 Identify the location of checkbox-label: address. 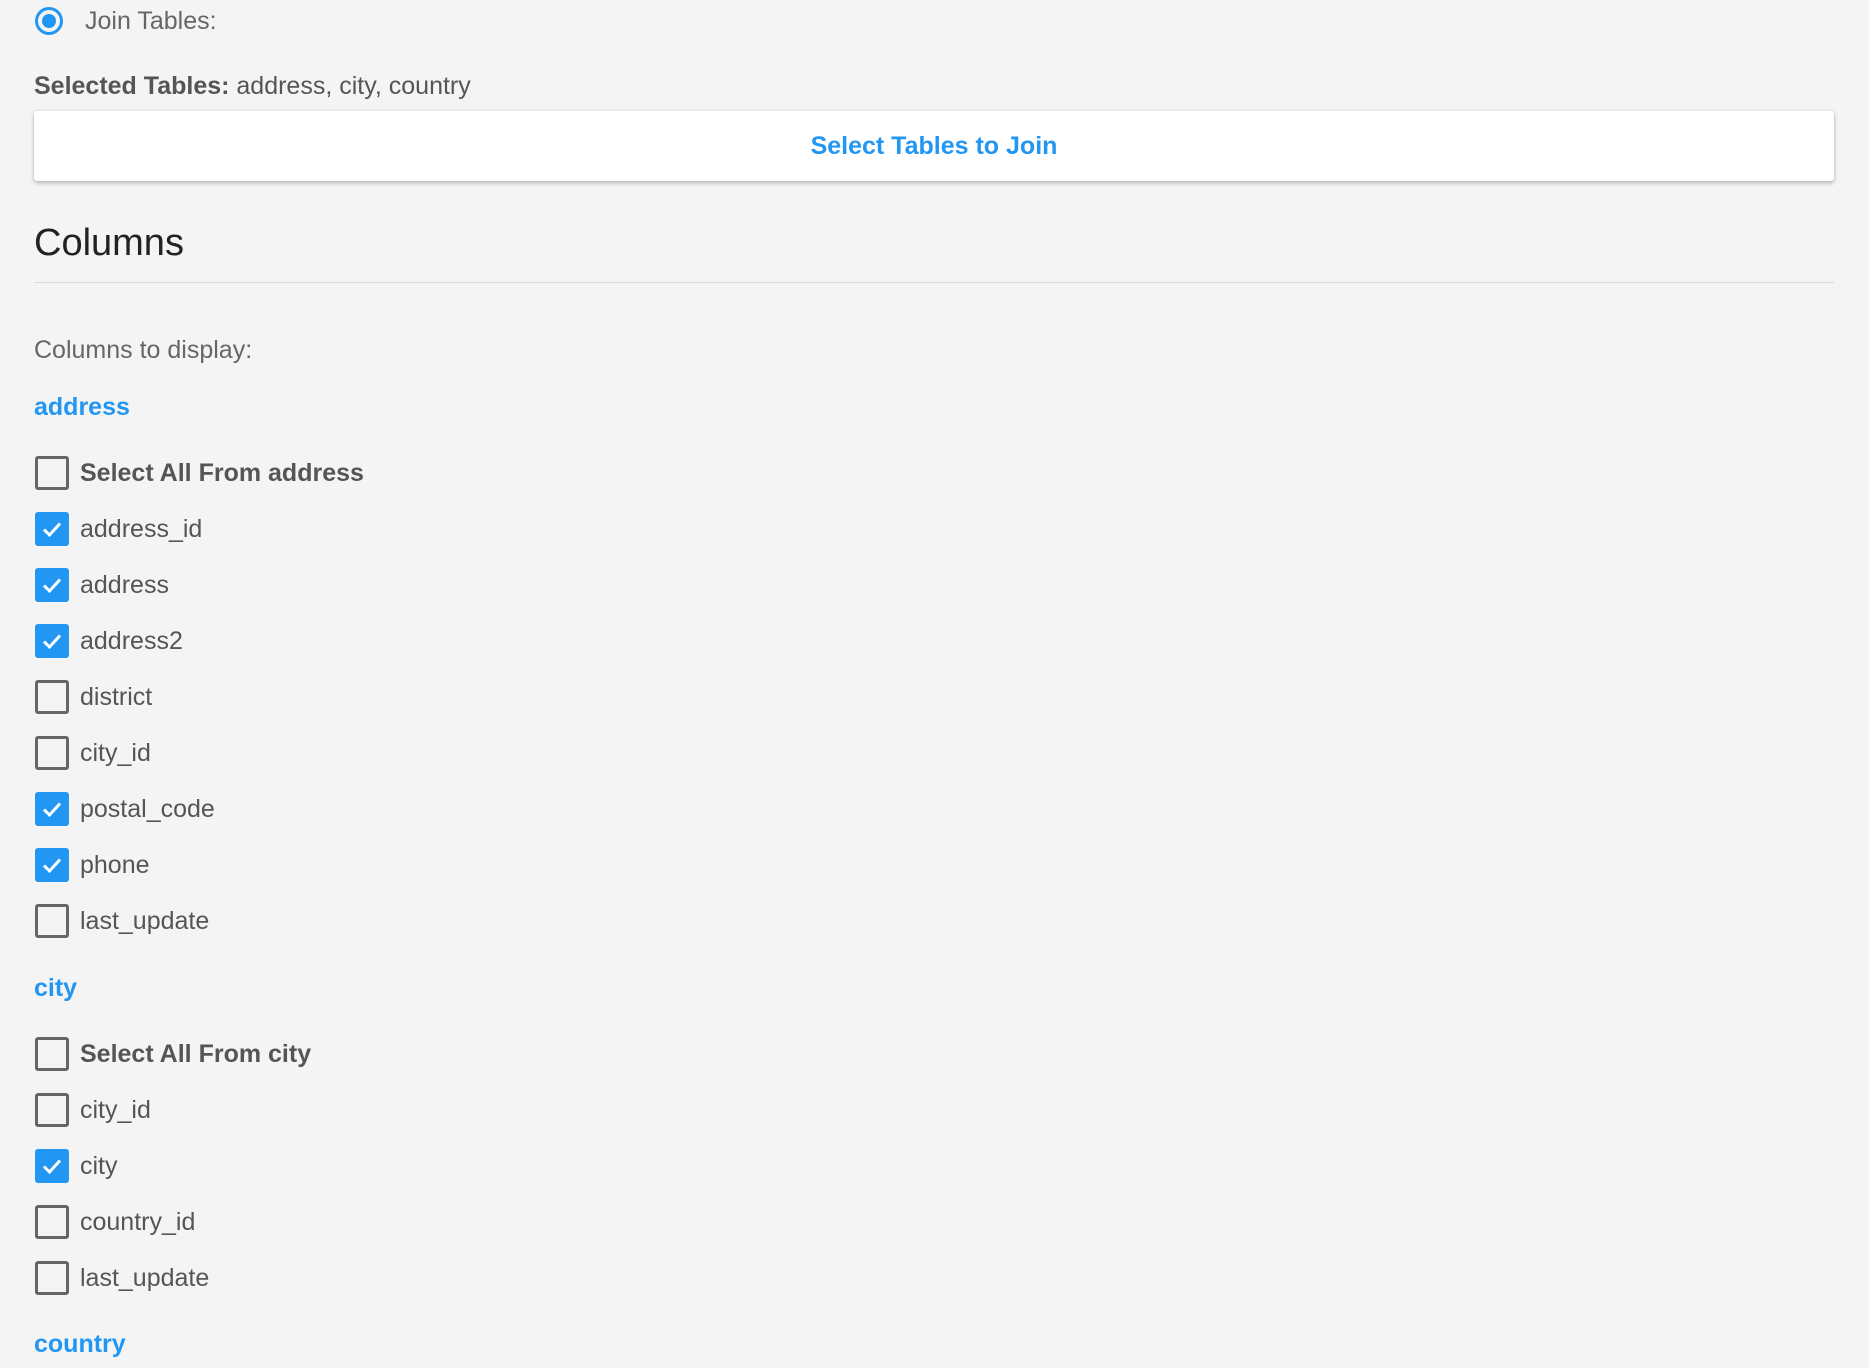
(124, 584).